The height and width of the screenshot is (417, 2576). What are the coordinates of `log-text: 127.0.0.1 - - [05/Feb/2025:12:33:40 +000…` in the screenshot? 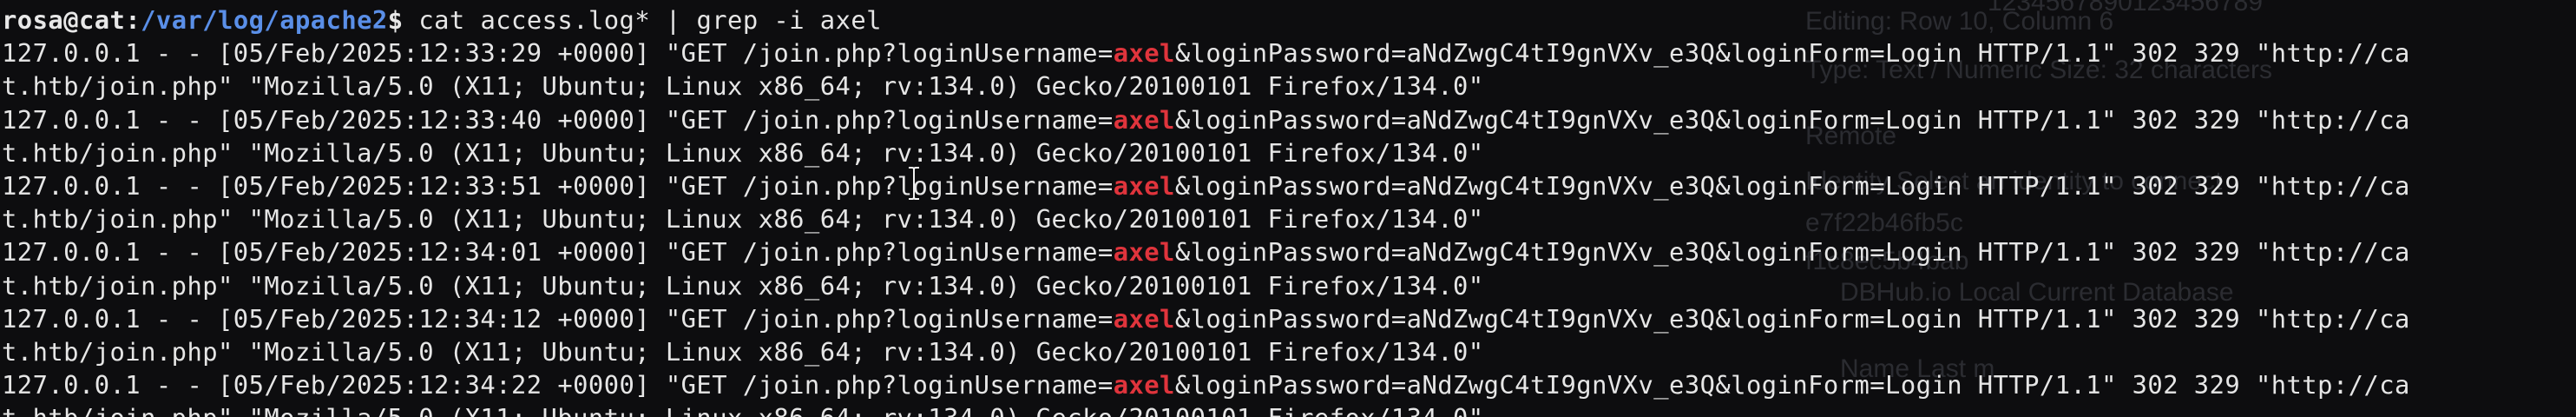 It's located at (558, 119).